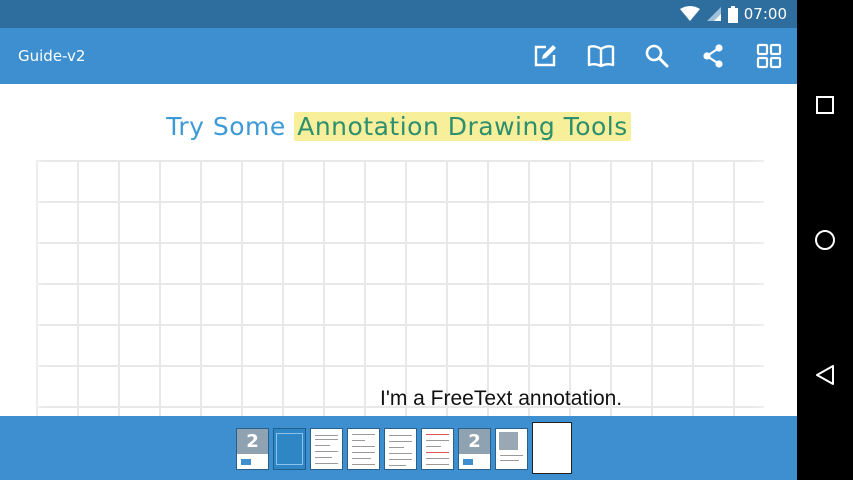 This screenshot has height=480, width=853. I want to click on page-heading: Try Some Annotation Drawing Tools, so click(398, 126).